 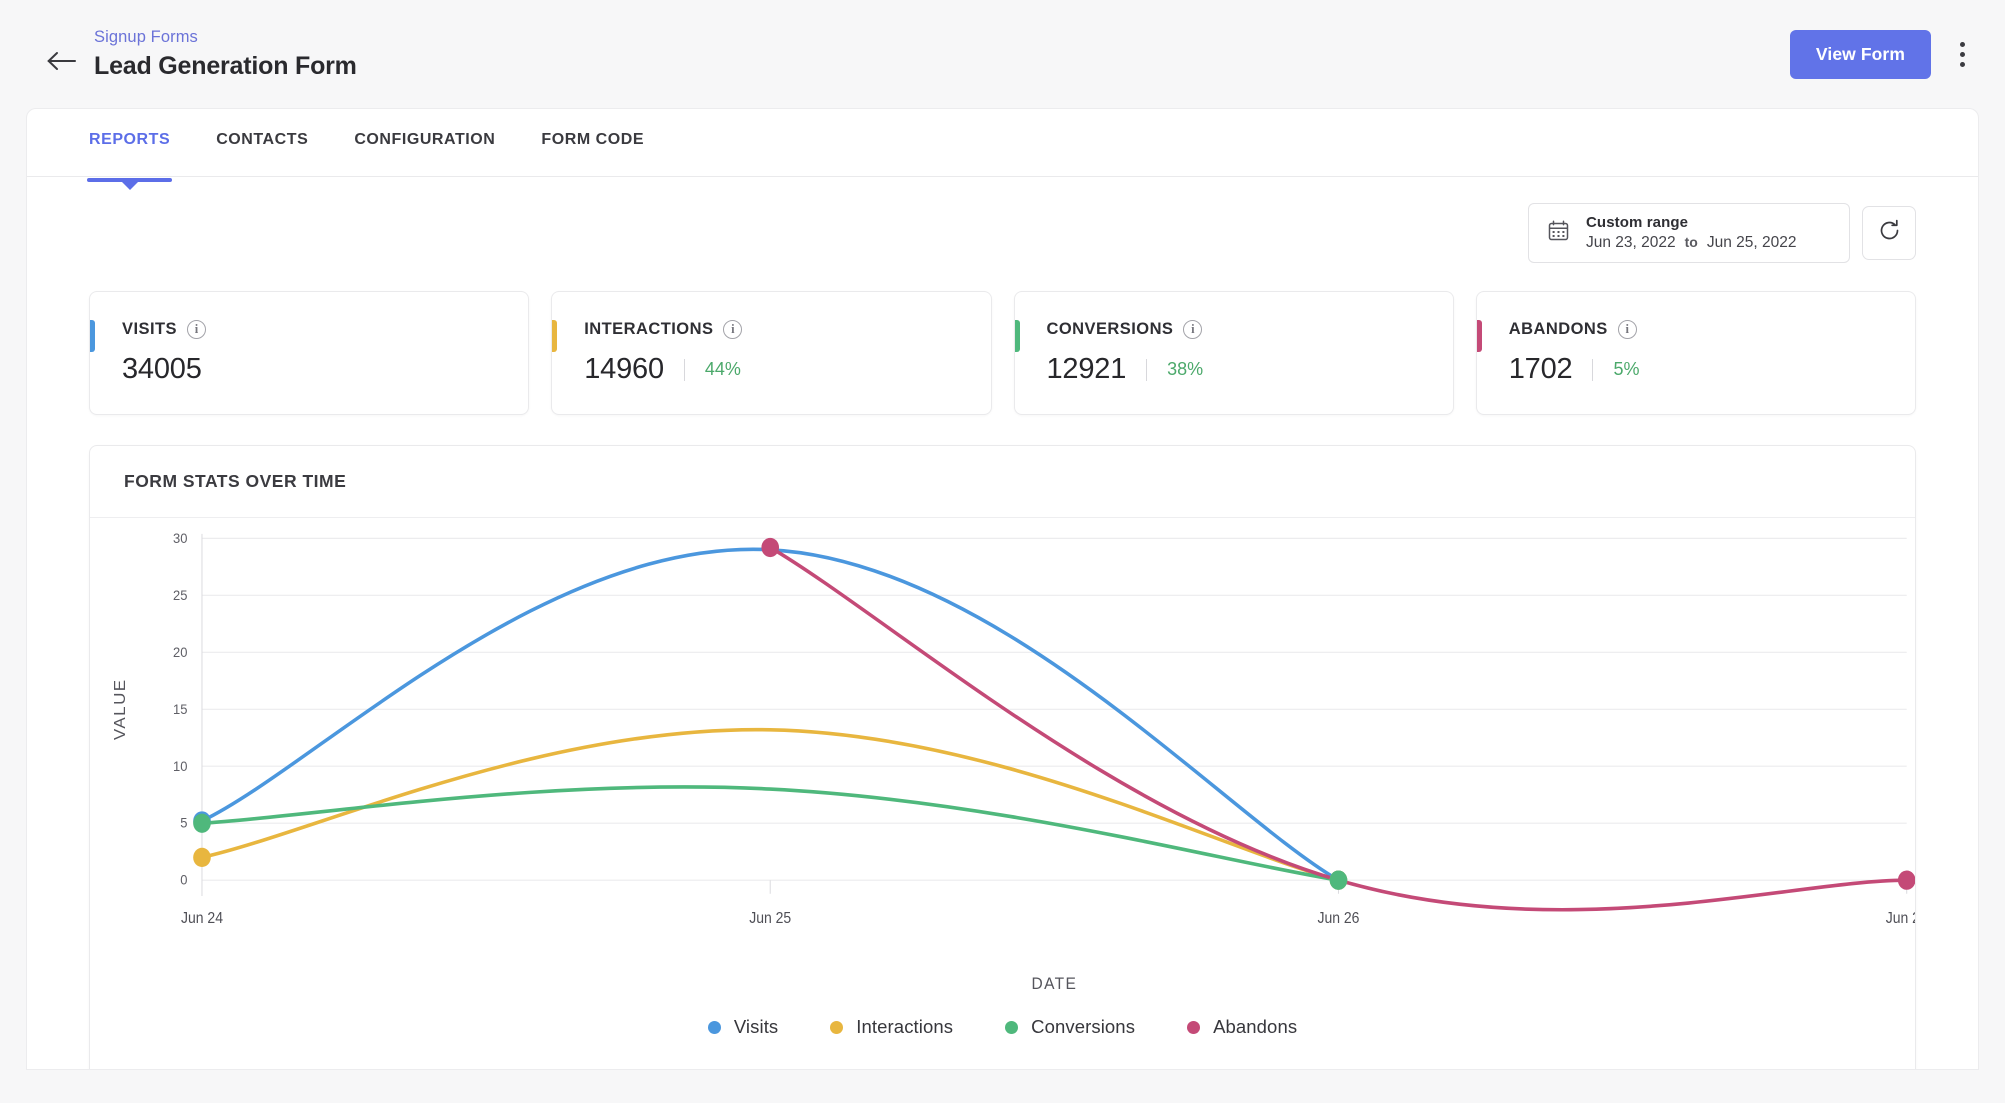 What do you see at coordinates (593, 139) in the screenshot?
I see `tab-form-code-label: FORM CODE` at bounding box center [593, 139].